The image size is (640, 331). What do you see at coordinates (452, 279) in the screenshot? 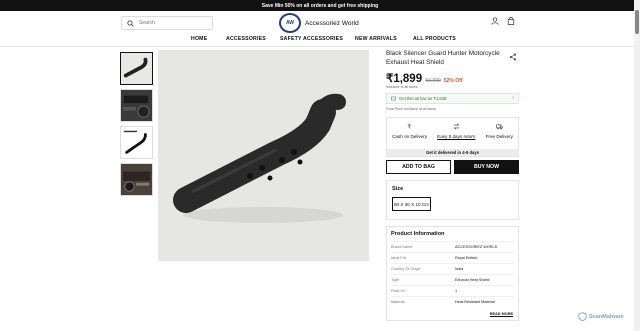
I see `info-row: Type Exhaust Heat Shield` at bounding box center [452, 279].